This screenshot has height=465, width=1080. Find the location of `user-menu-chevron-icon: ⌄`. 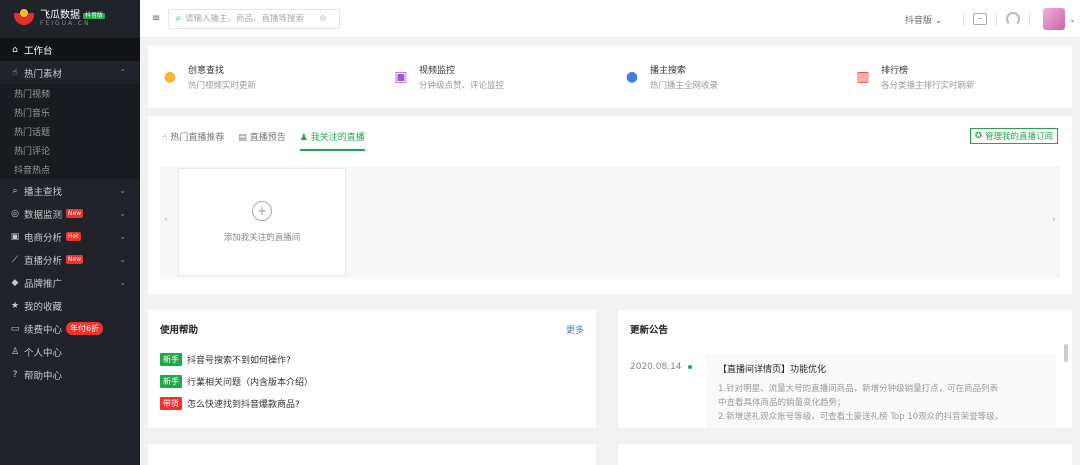

user-menu-chevron-icon: ⌄ is located at coordinates (1072, 19).